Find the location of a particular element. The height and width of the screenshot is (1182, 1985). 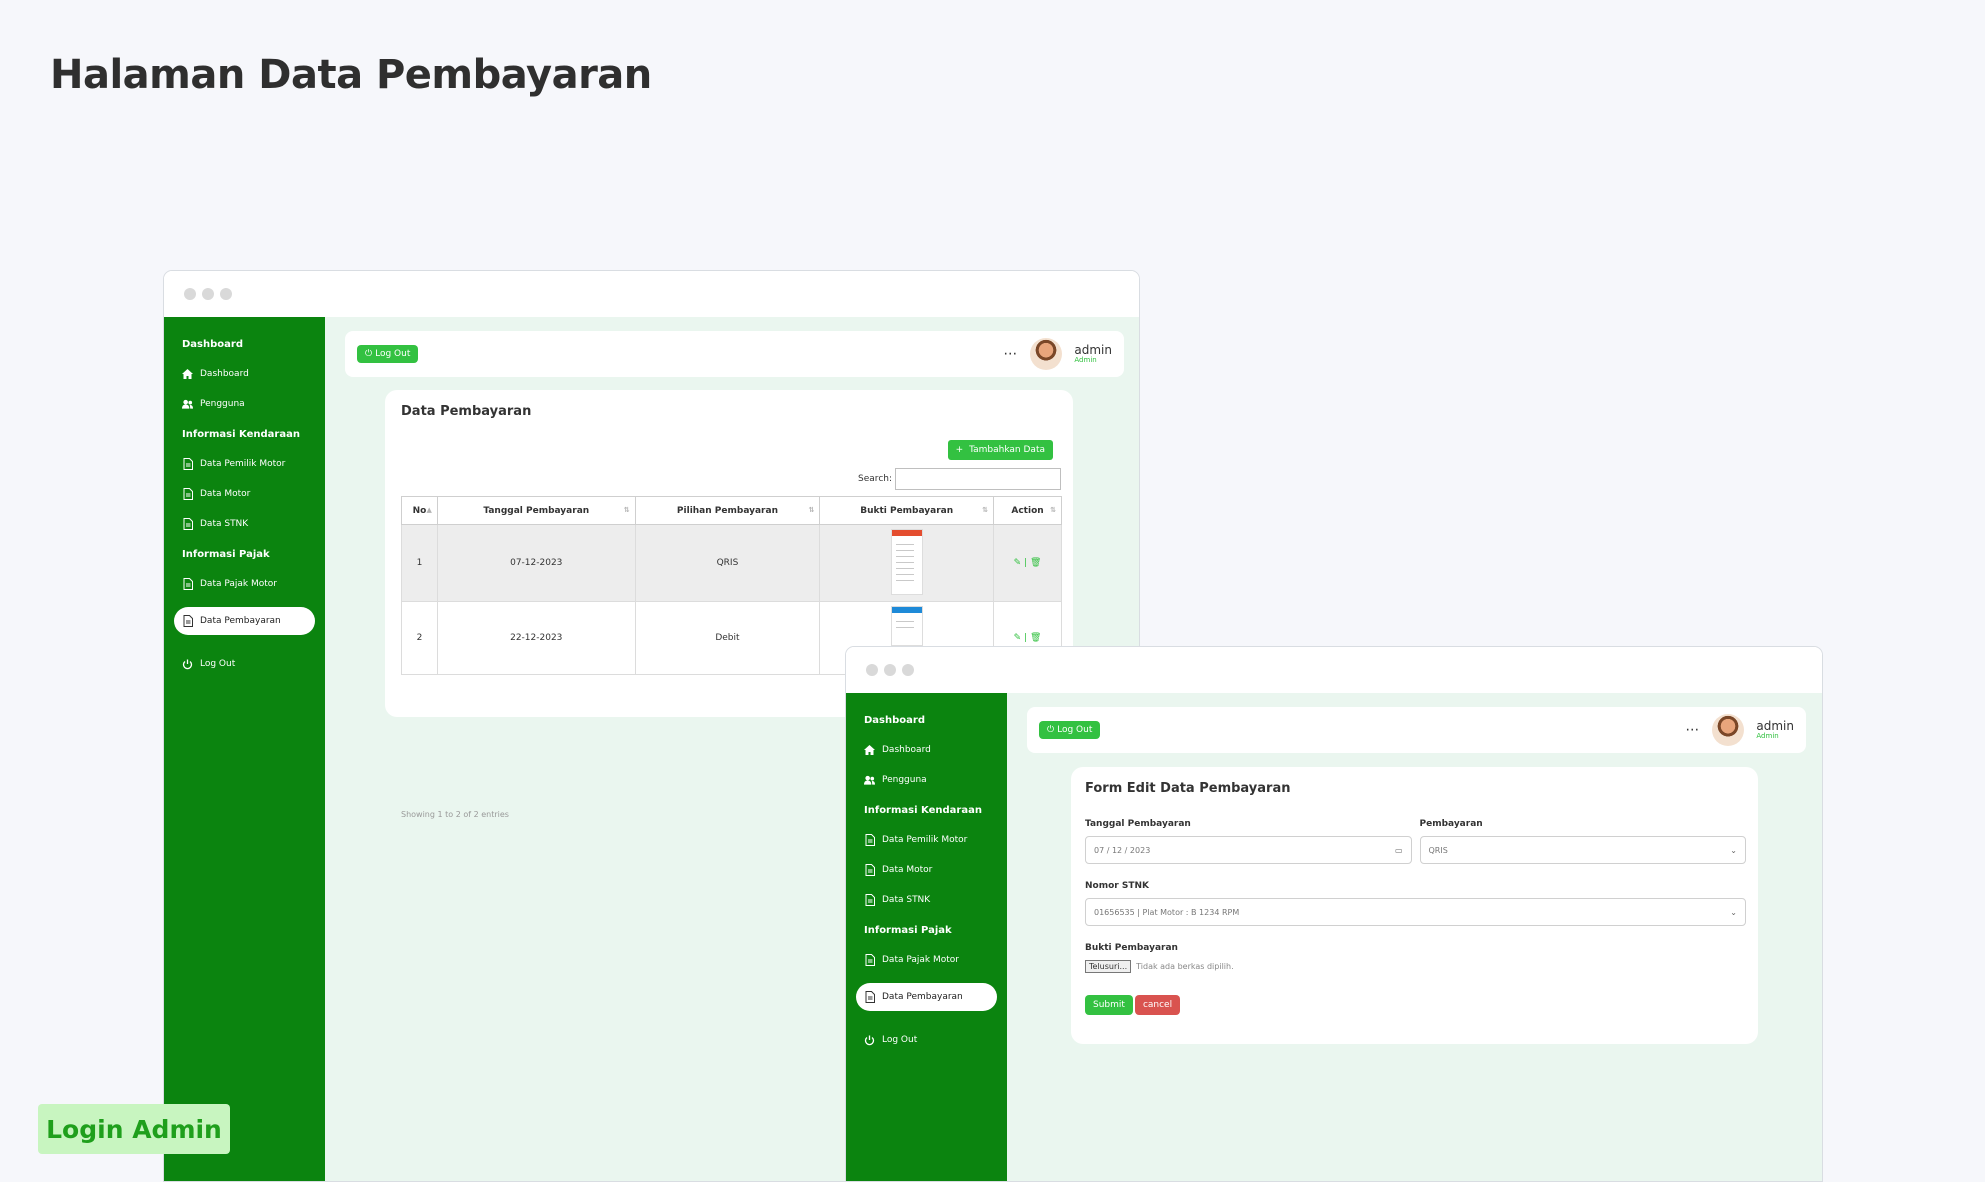

column-header-label: Action is located at coordinates (1027, 510).